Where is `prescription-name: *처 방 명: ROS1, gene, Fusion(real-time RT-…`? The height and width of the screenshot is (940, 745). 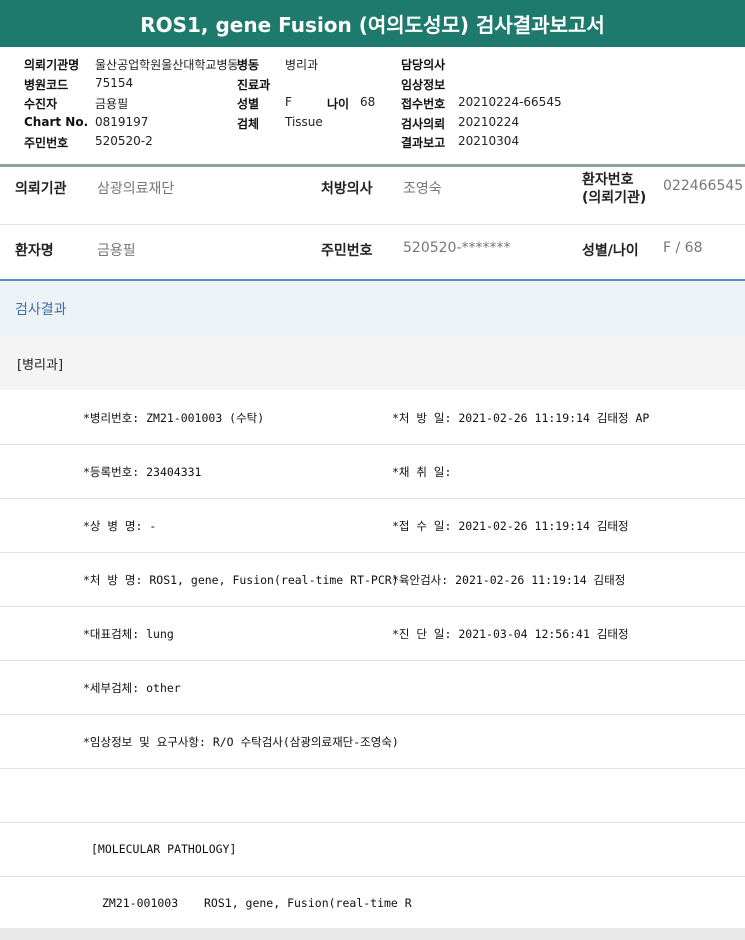
prescription-name: *처 방 명: ROS1, gene, Fusion(real-time RT-… is located at coordinates (241, 580).